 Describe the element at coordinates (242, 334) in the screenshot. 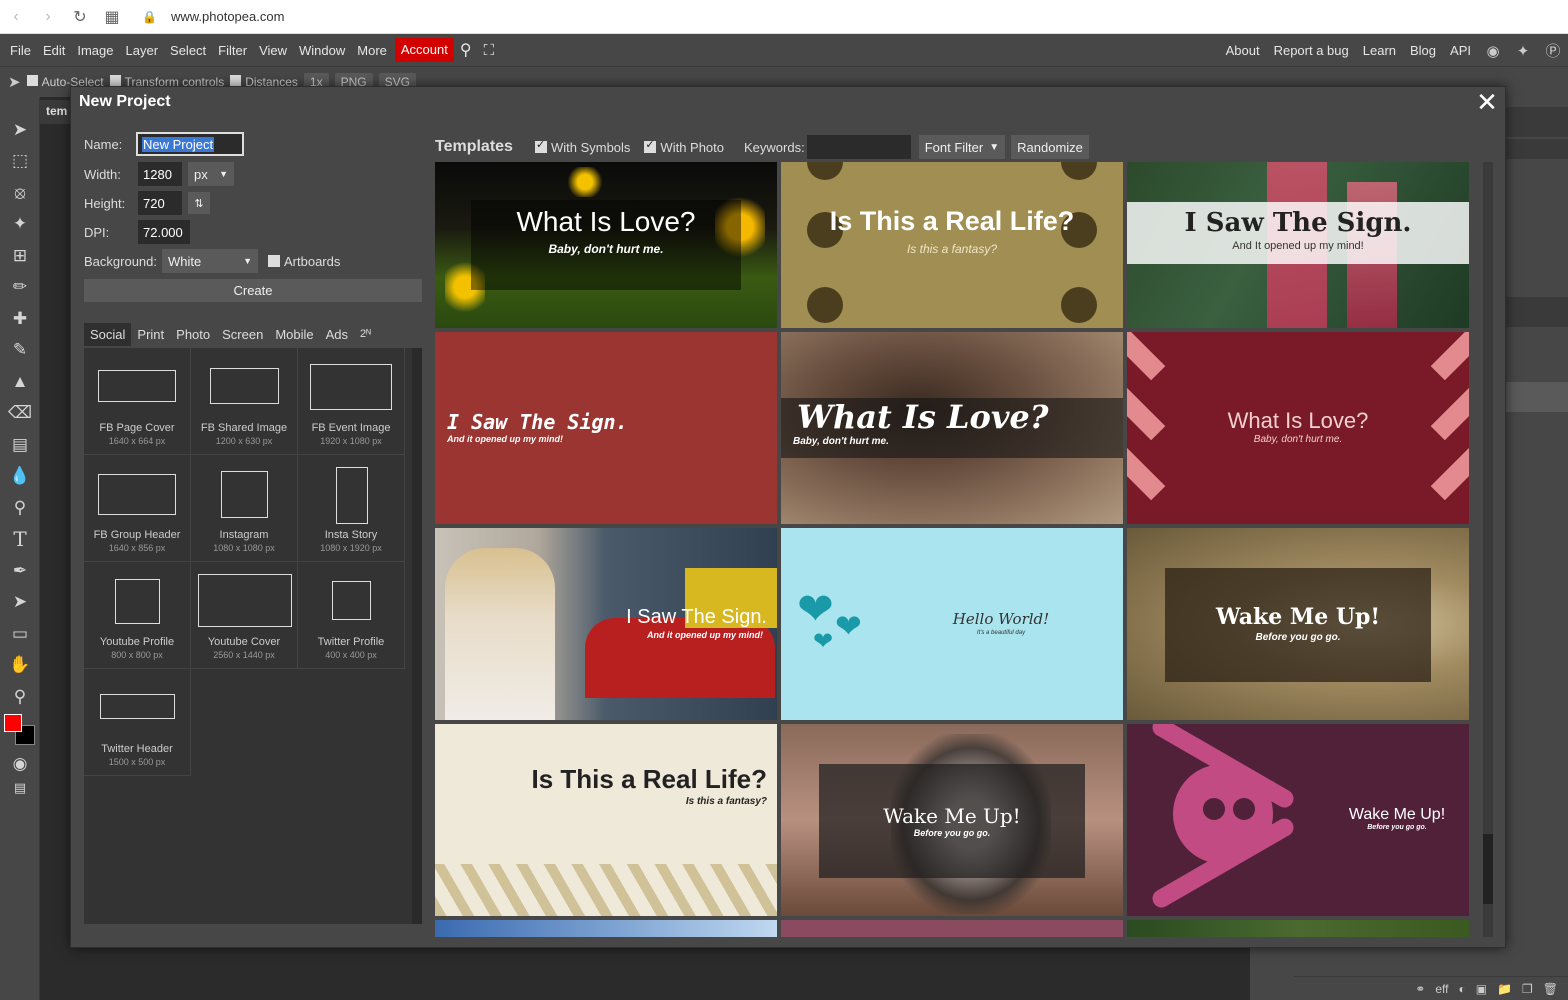

I see `tab-screen: Screen` at that location.